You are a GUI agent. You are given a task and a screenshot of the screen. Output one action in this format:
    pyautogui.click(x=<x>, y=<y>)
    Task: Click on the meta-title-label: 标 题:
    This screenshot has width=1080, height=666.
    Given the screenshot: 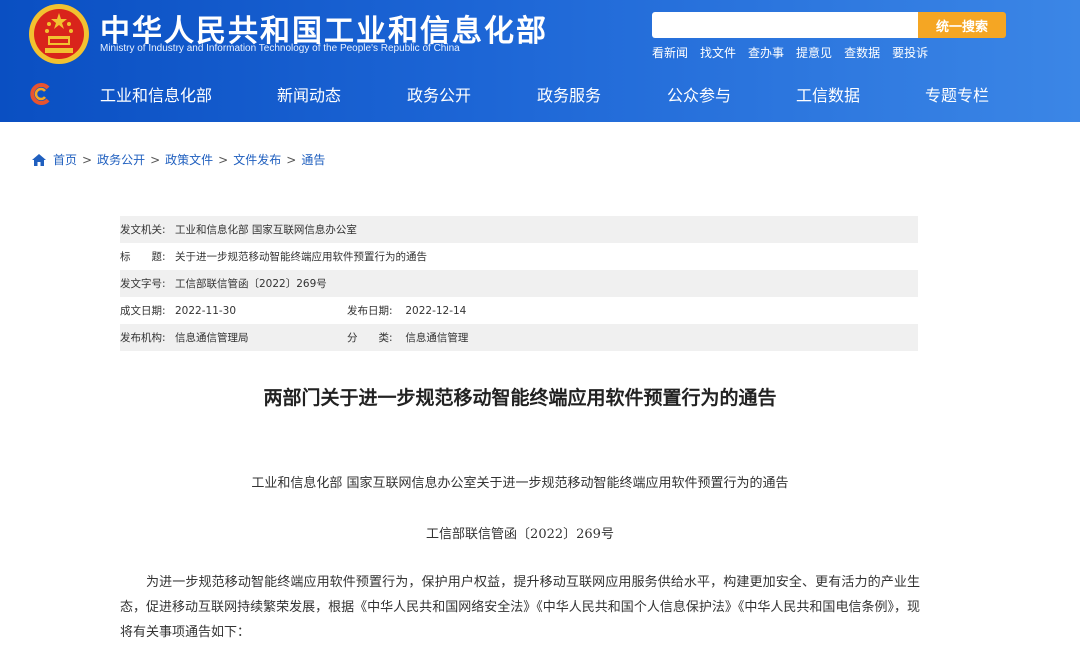 What is the action you would take?
    pyautogui.click(x=143, y=257)
    